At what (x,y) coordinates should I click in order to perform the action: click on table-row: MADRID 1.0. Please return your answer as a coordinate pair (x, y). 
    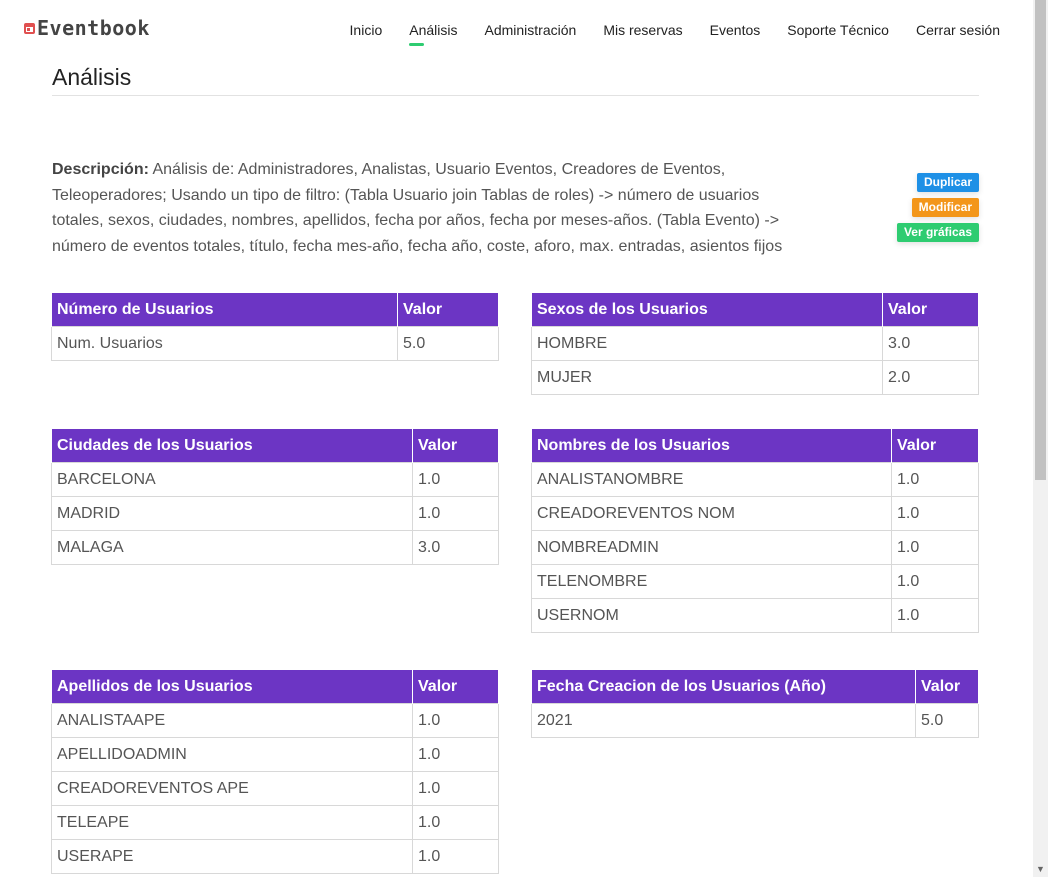
    Looking at the image, I should click on (275, 513).